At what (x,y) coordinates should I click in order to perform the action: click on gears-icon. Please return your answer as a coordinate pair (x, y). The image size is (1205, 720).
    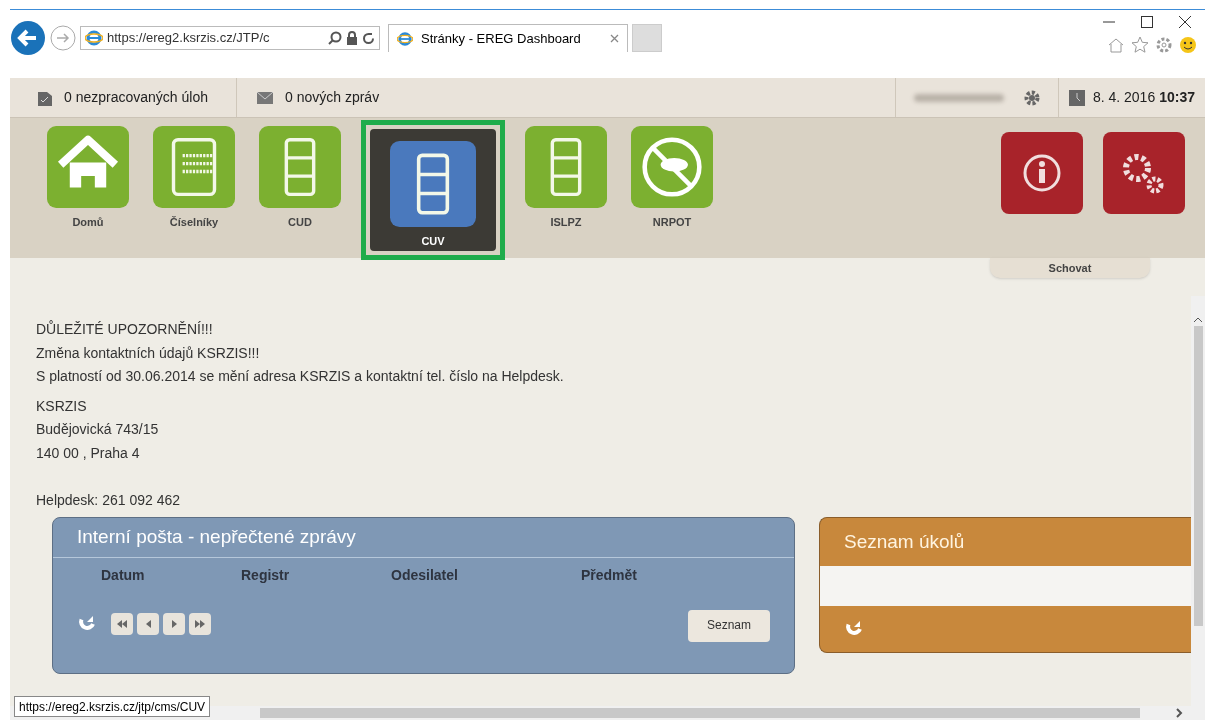
    Looking at the image, I should click on (1144, 173).